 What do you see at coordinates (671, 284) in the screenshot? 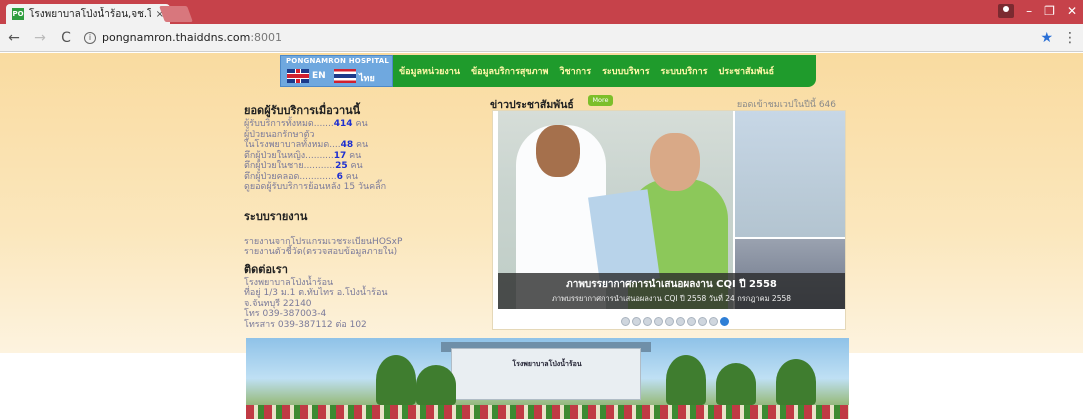
I see `slide-caption-title: ภาพบรรยากาศการนำเสนอผลงาน CQI ปี 2558` at bounding box center [671, 284].